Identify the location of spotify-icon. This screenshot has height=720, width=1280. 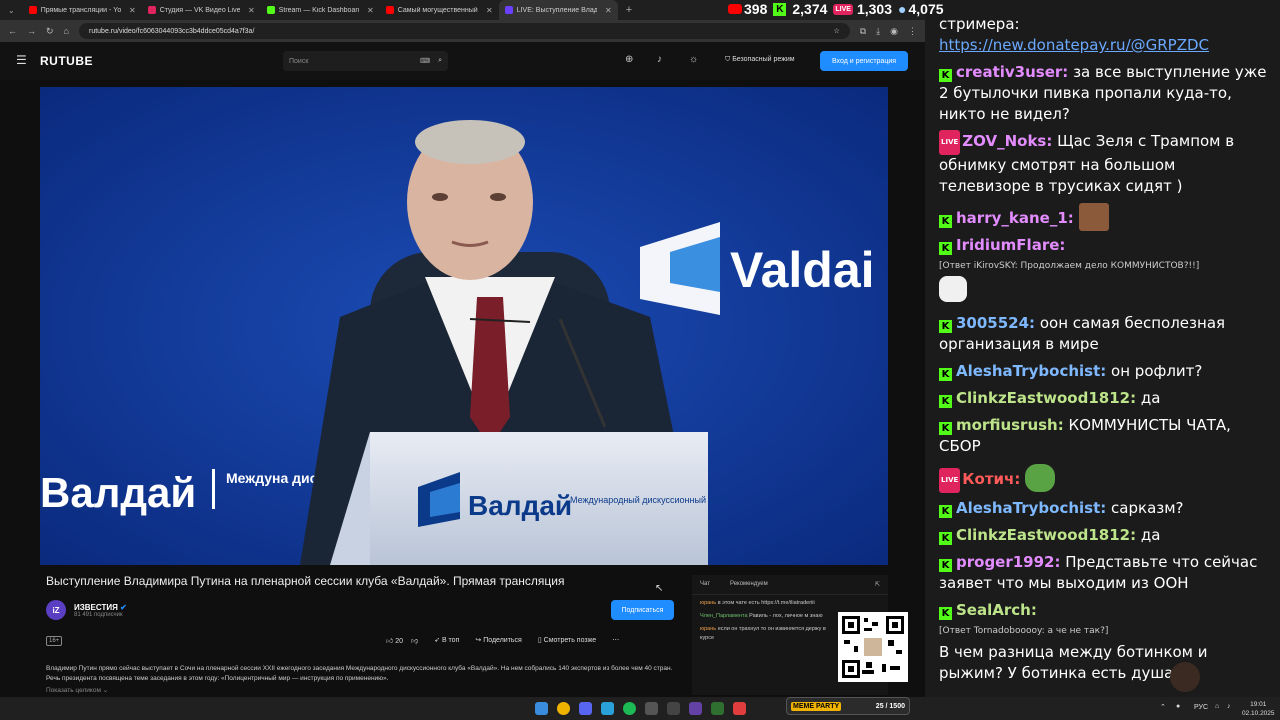
(629, 708).